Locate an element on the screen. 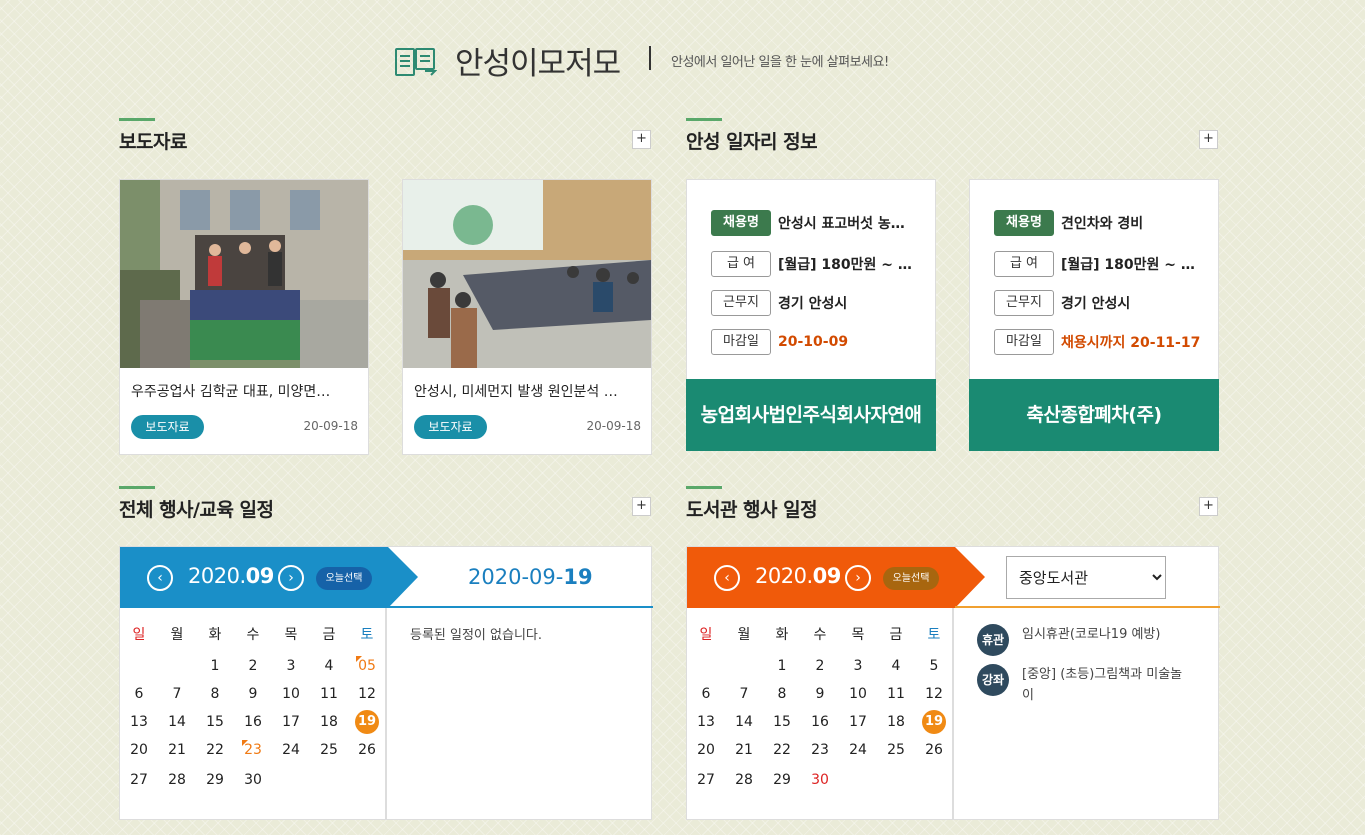 This screenshot has width=1365, height=835. library-select: 중앙도서관 is located at coordinates (1086, 577).